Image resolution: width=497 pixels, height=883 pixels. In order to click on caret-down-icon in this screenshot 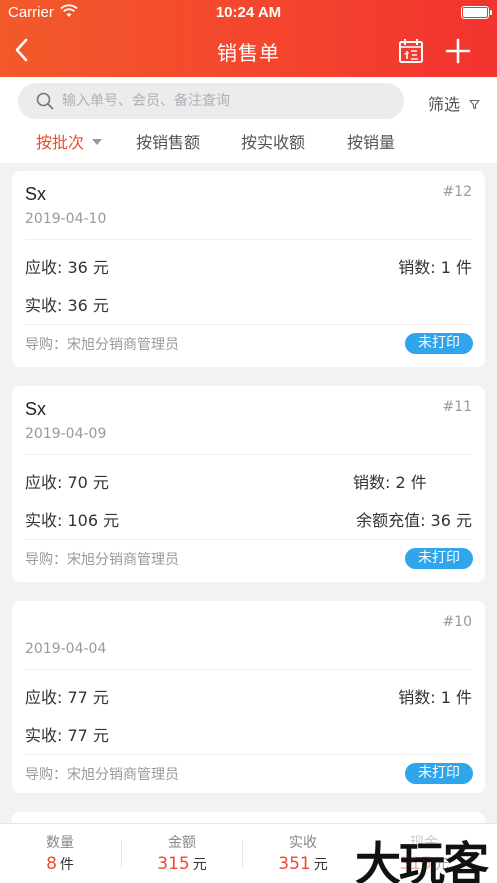, I will do `click(97, 142)`.